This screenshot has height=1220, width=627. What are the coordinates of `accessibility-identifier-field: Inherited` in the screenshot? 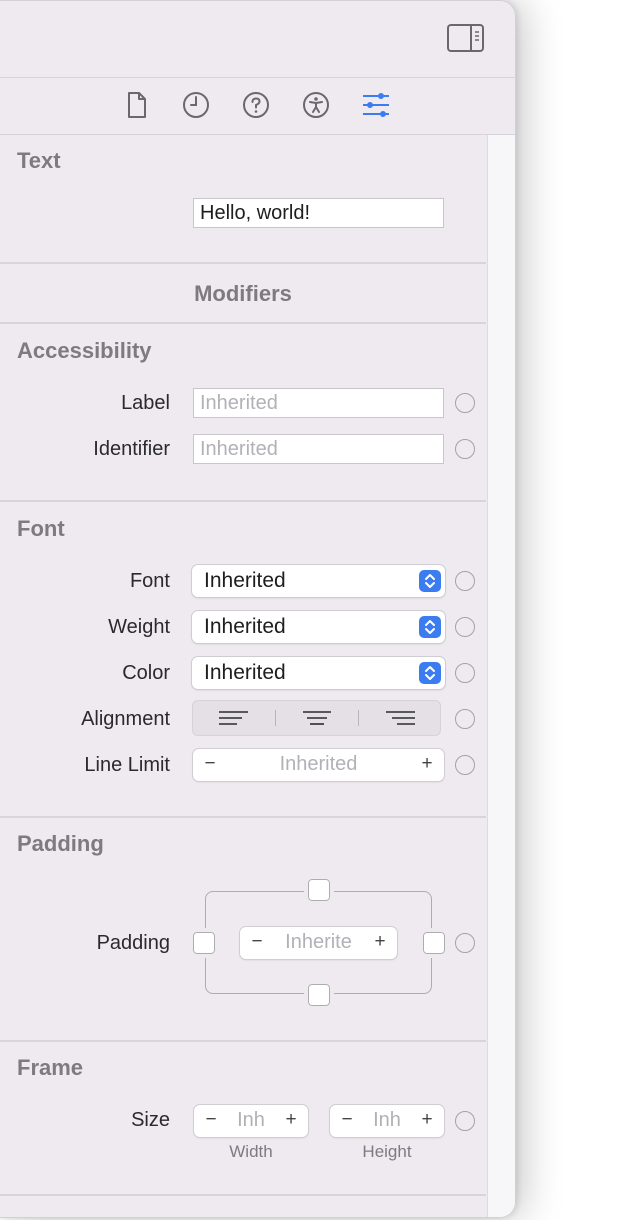 It's located at (318, 449).